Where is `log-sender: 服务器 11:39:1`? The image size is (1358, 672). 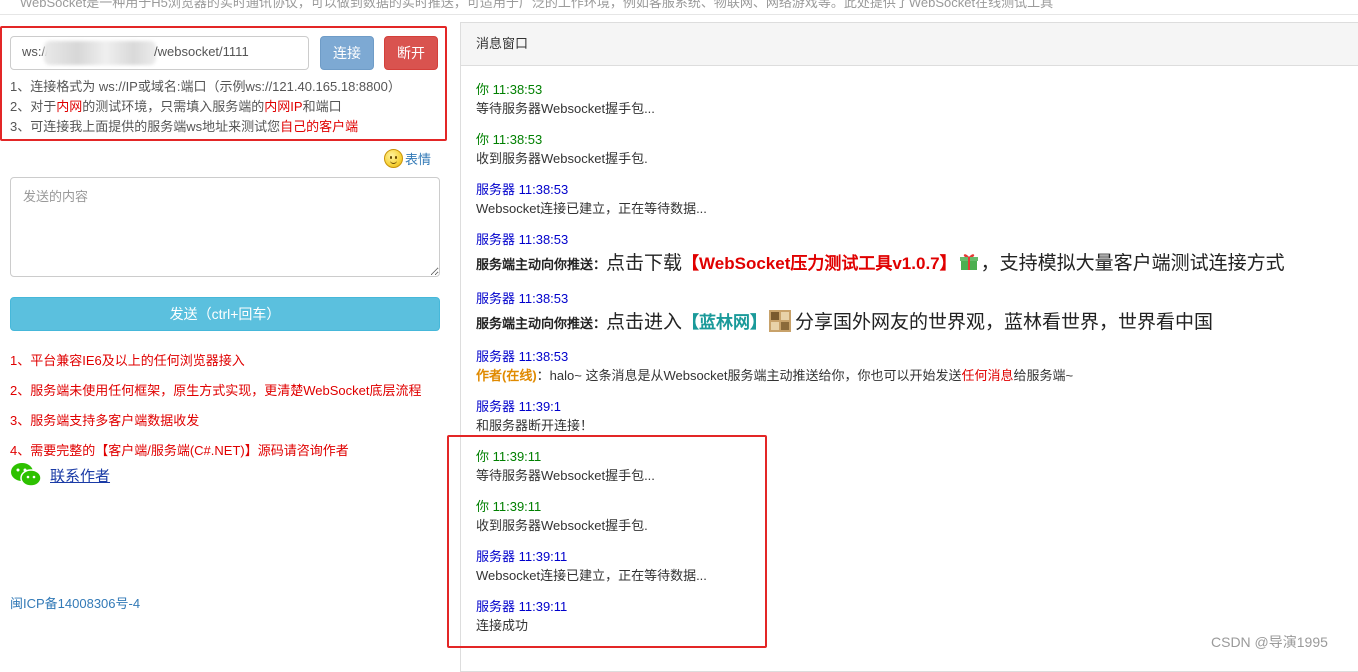
log-sender: 服务器 11:39:1 is located at coordinates (519, 406).